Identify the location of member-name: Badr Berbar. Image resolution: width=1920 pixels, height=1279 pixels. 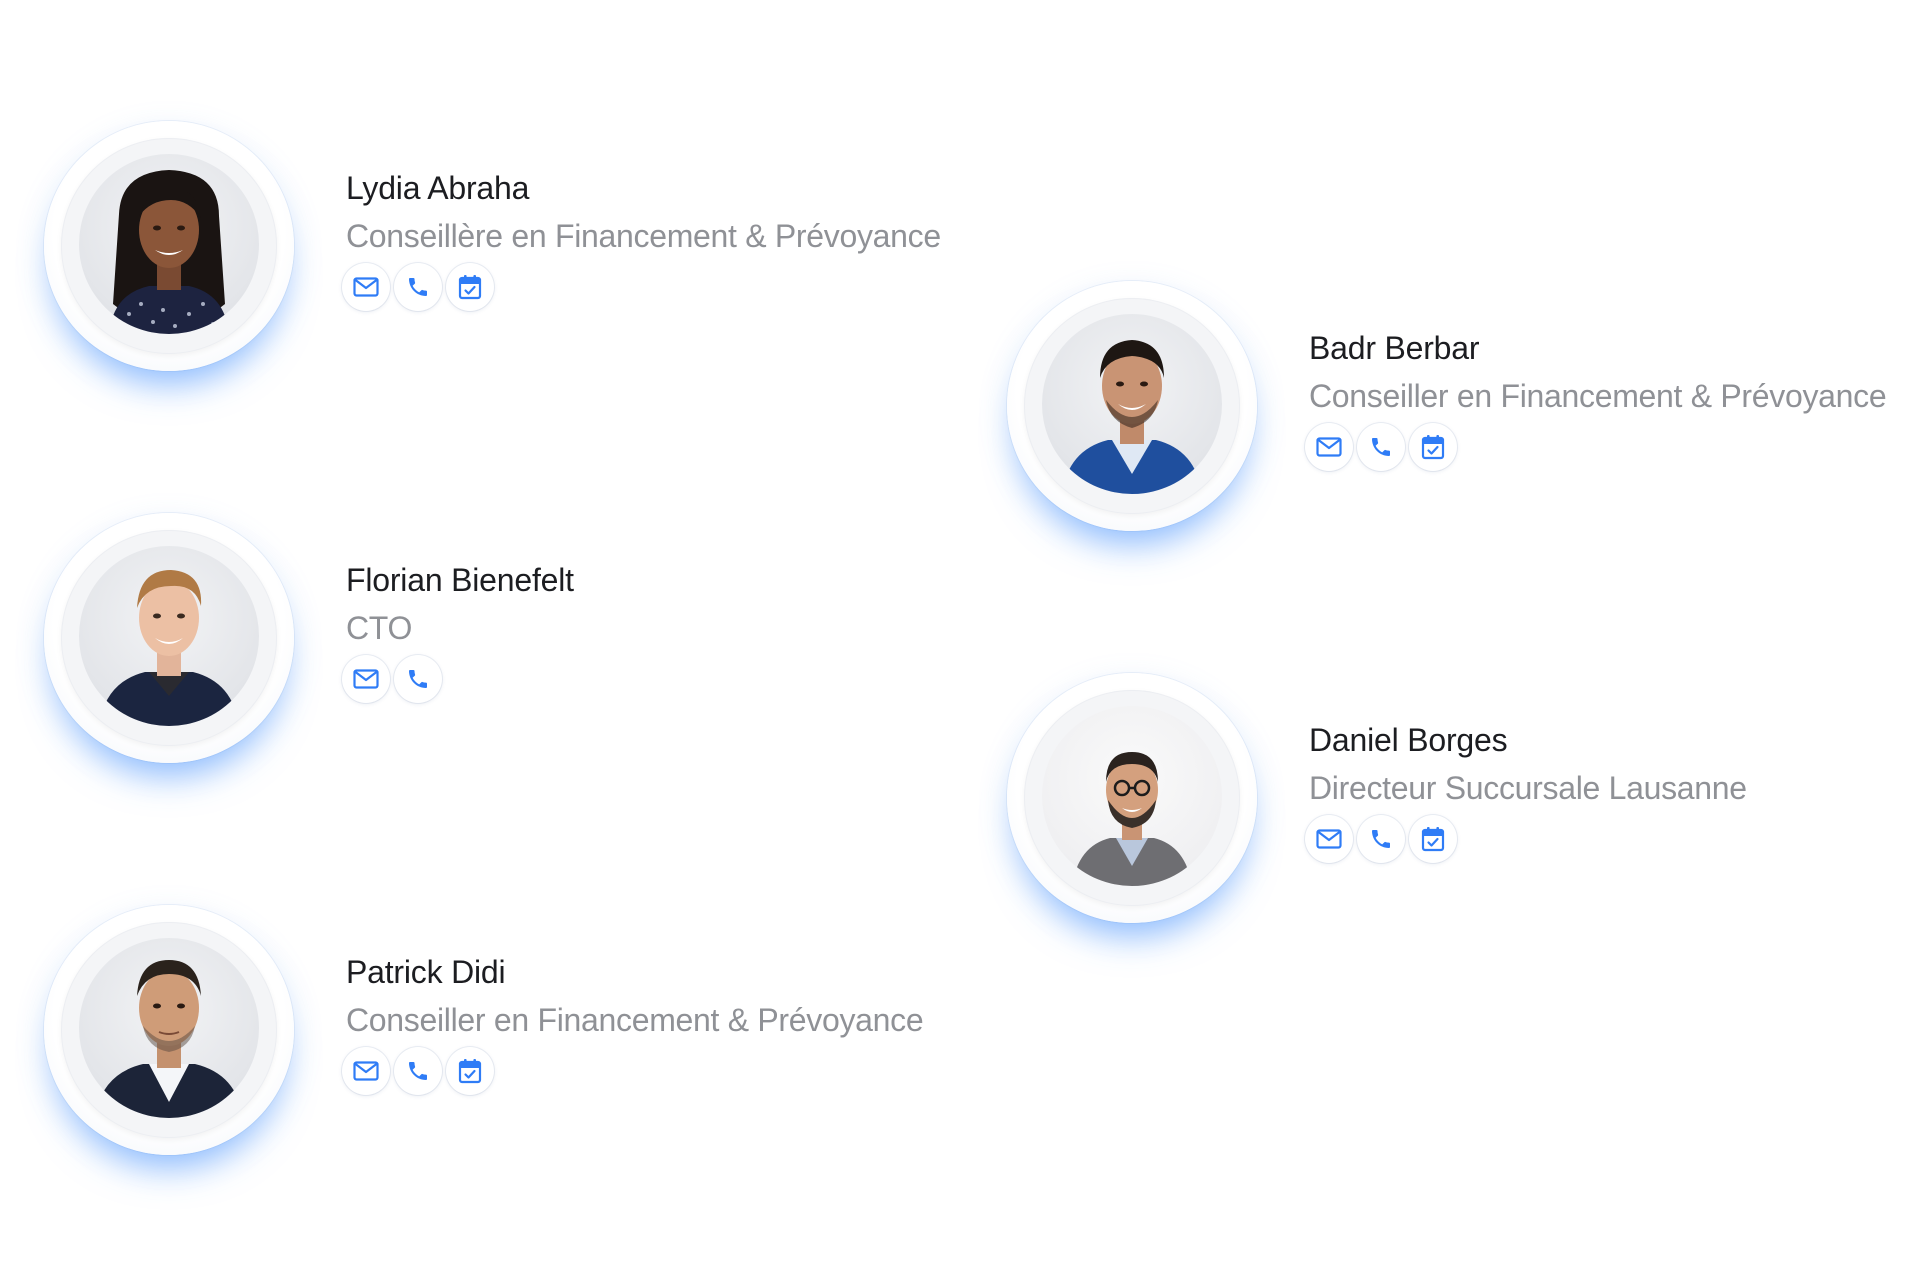
(1394, 348).